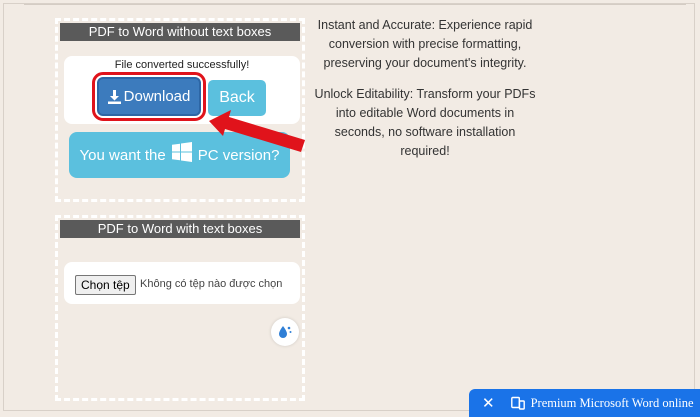 This screenshot has width=700, height=417. Describe the element at coordinates (182, 65) in the screenshot. I see `success-message: File converted successfully!` at that location.